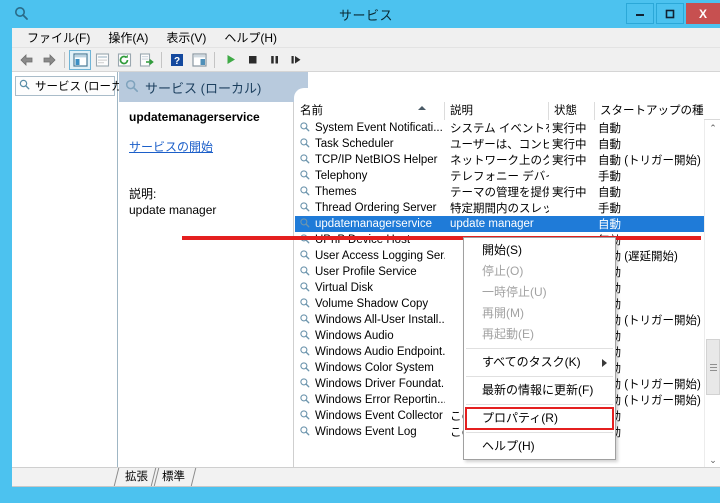 Image resolution: width=720 pixels, height=503 pixels. What do you see at coordinates (499, 192) in the screenshot?
I see `table-row: Themes テーマの管理を提供...実行中自動` at bounding box center [499, 192].